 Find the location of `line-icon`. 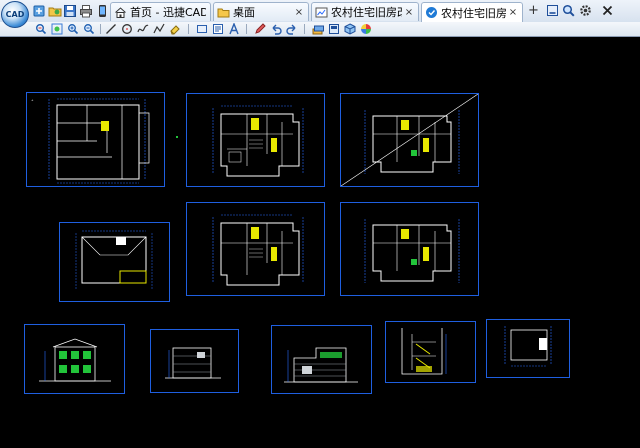

line-icon is located at coordinates (111, 29).